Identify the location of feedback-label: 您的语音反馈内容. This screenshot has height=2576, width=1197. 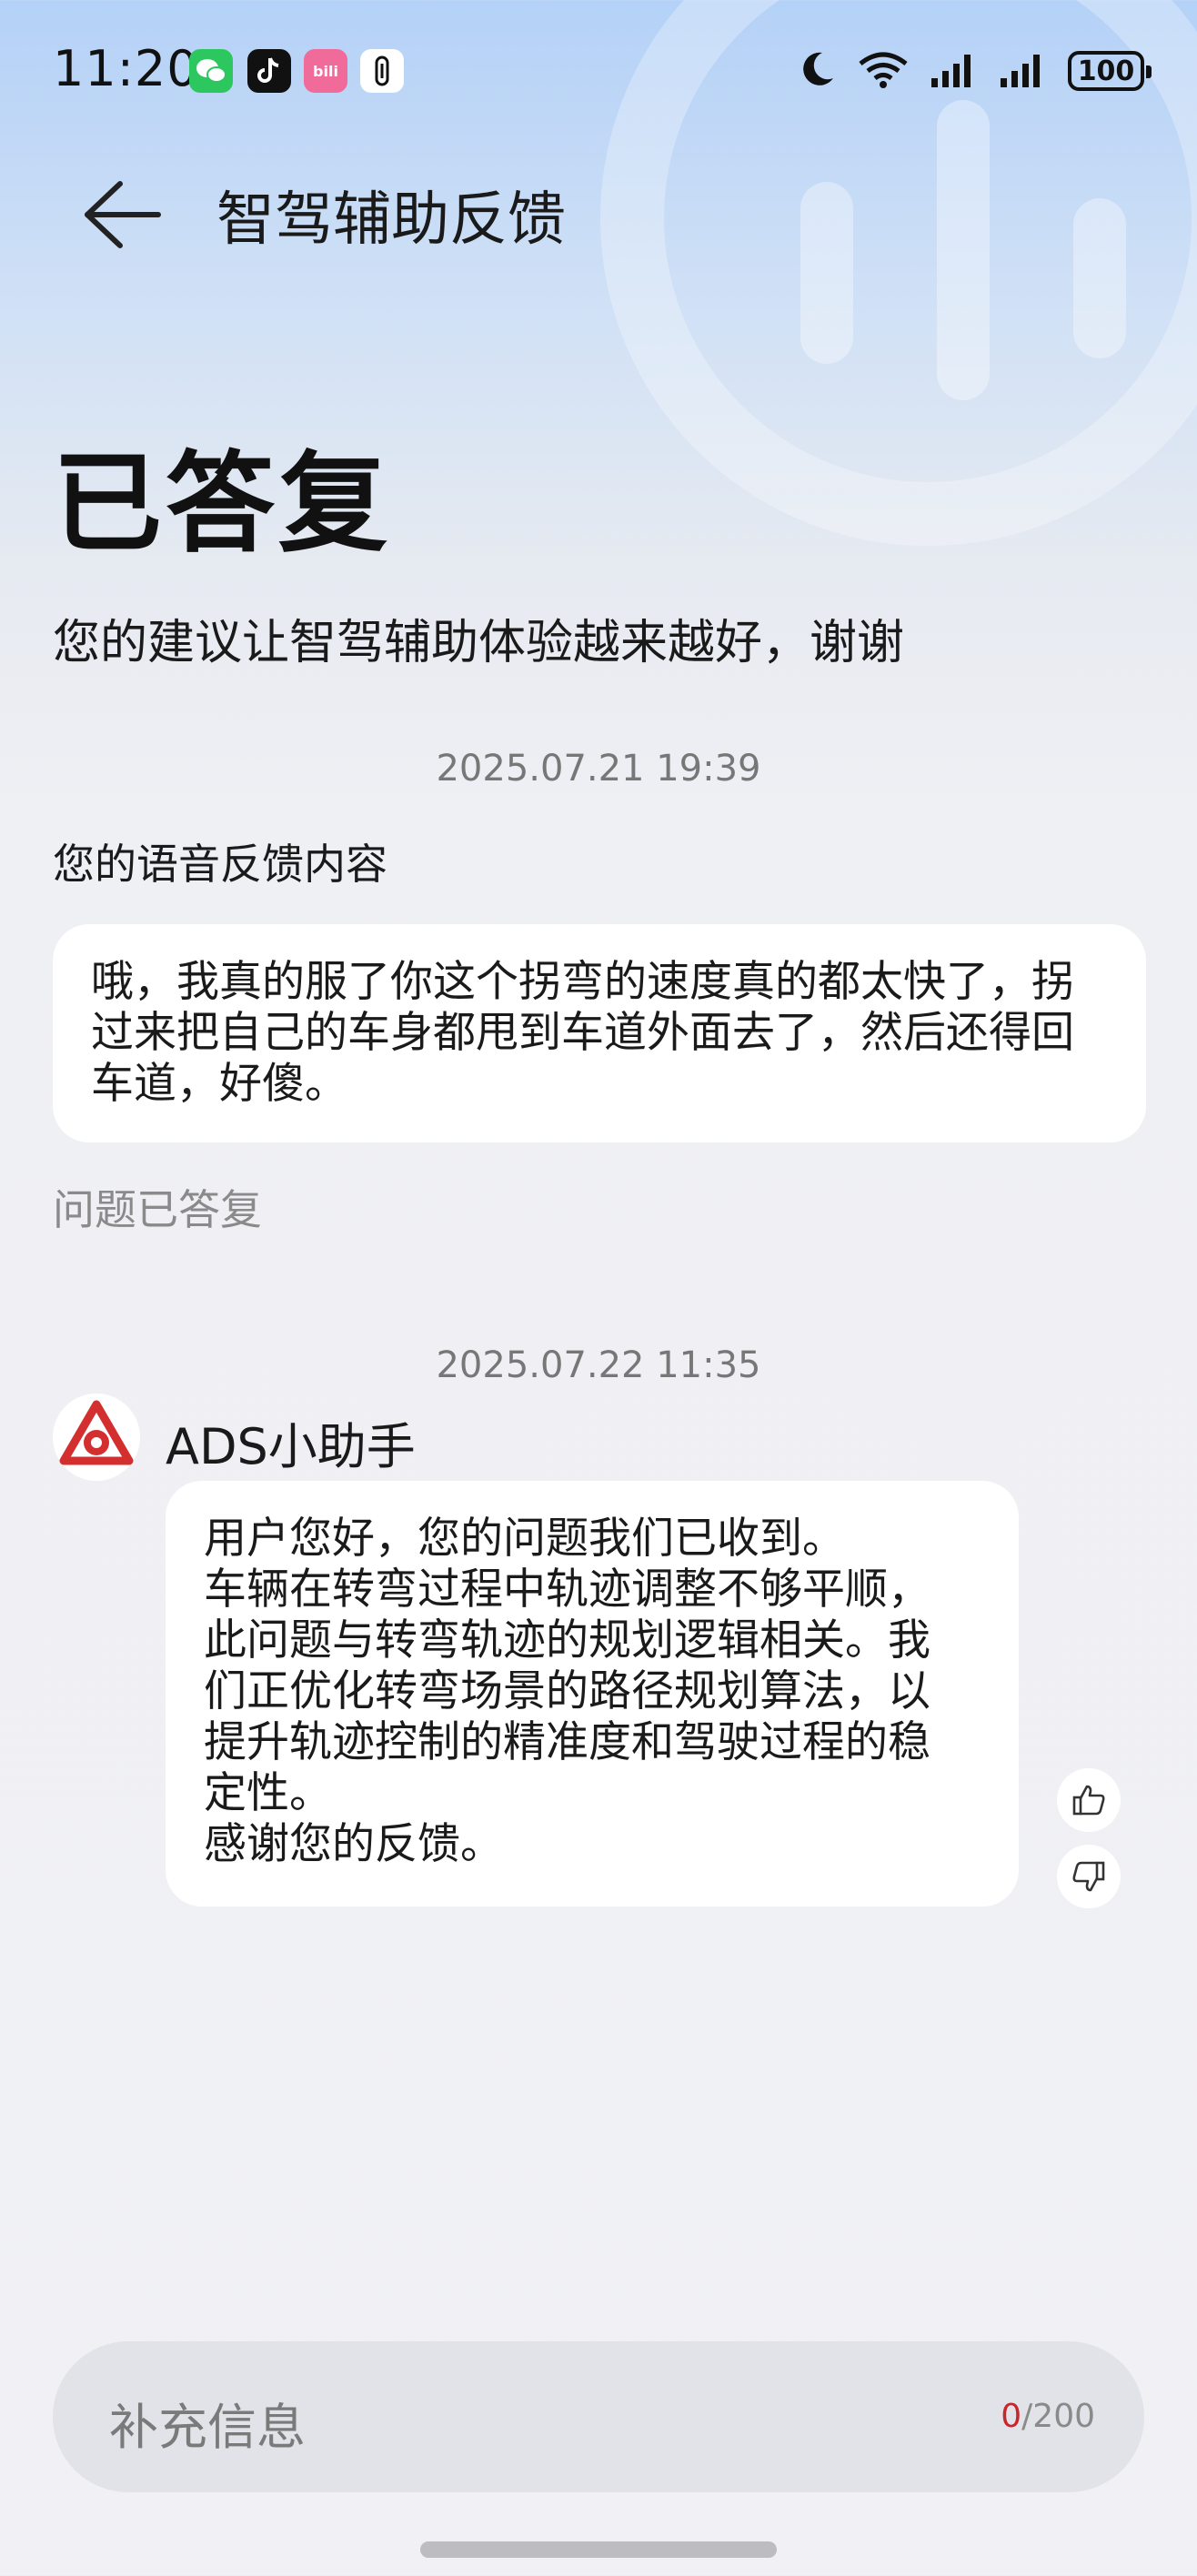
(220, 864).